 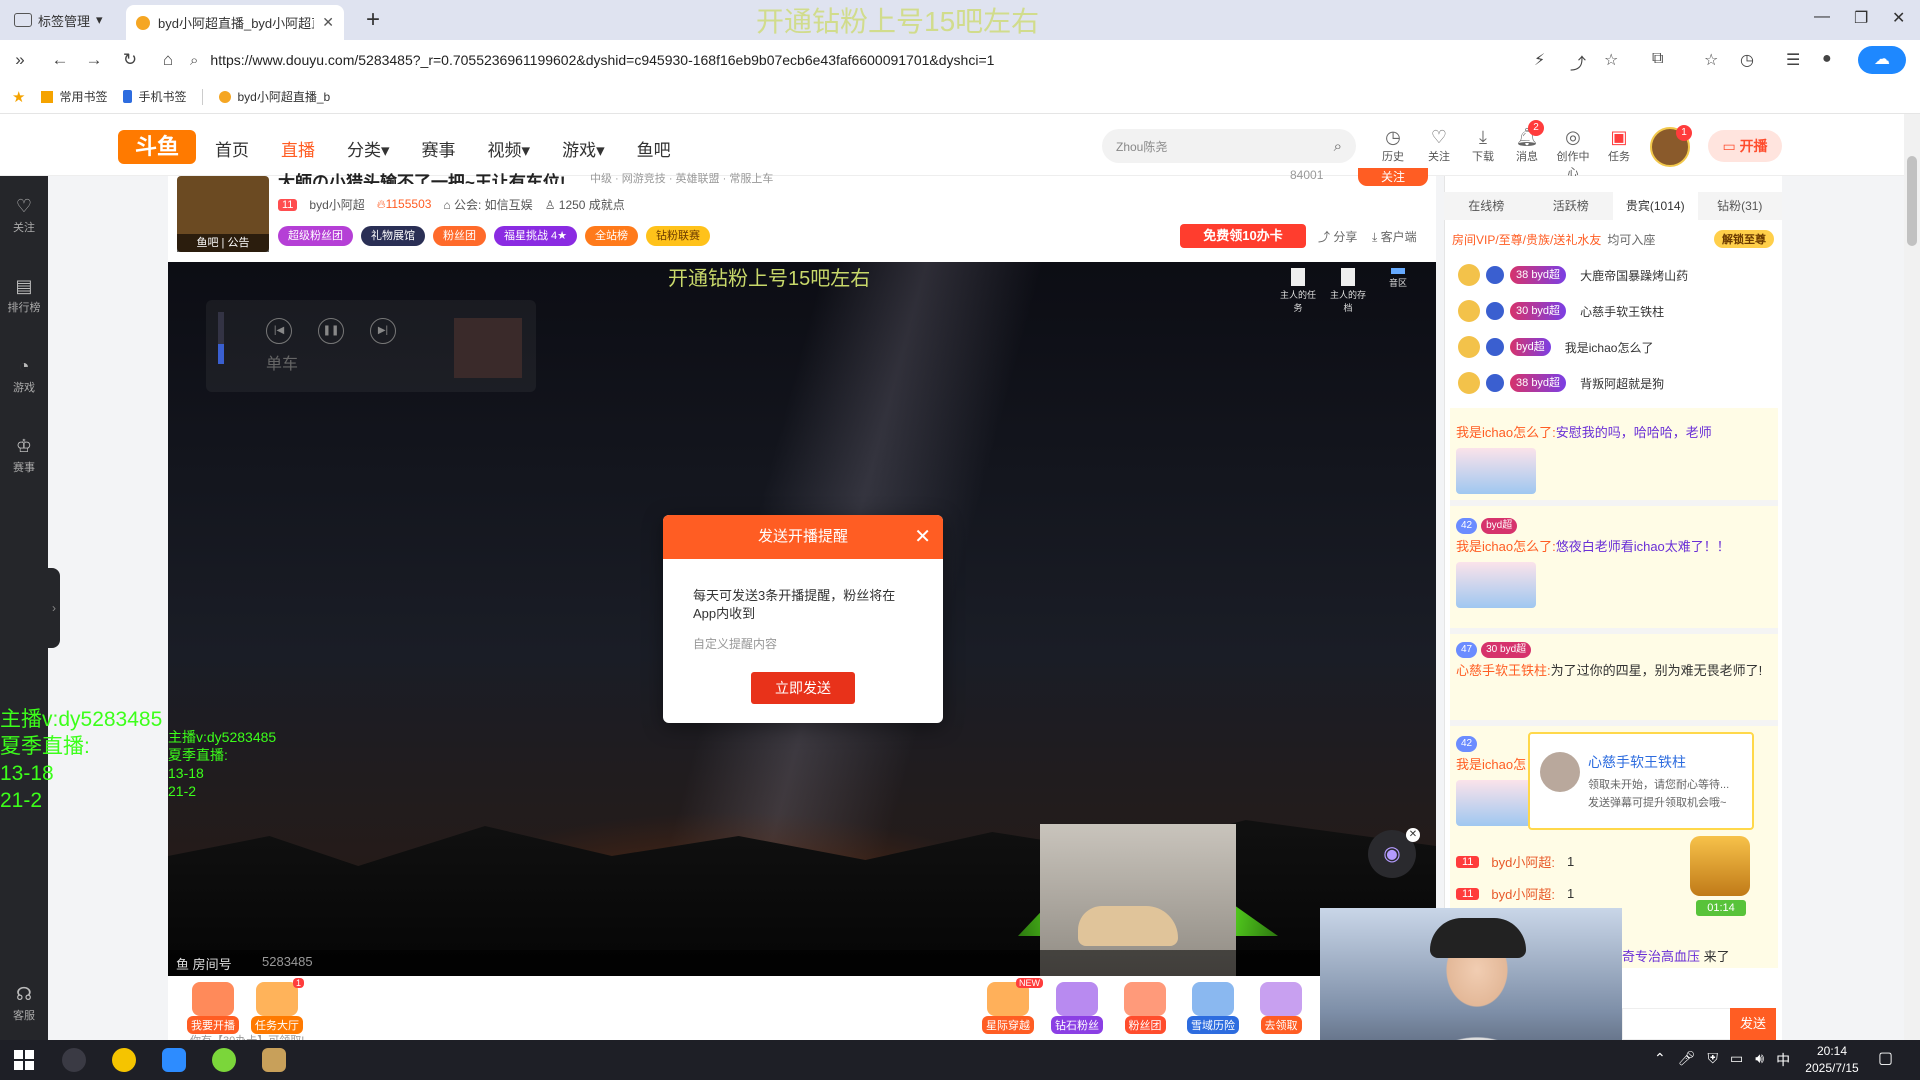 I want to click on reload-icon: ↻, so click(x=130, y=60).